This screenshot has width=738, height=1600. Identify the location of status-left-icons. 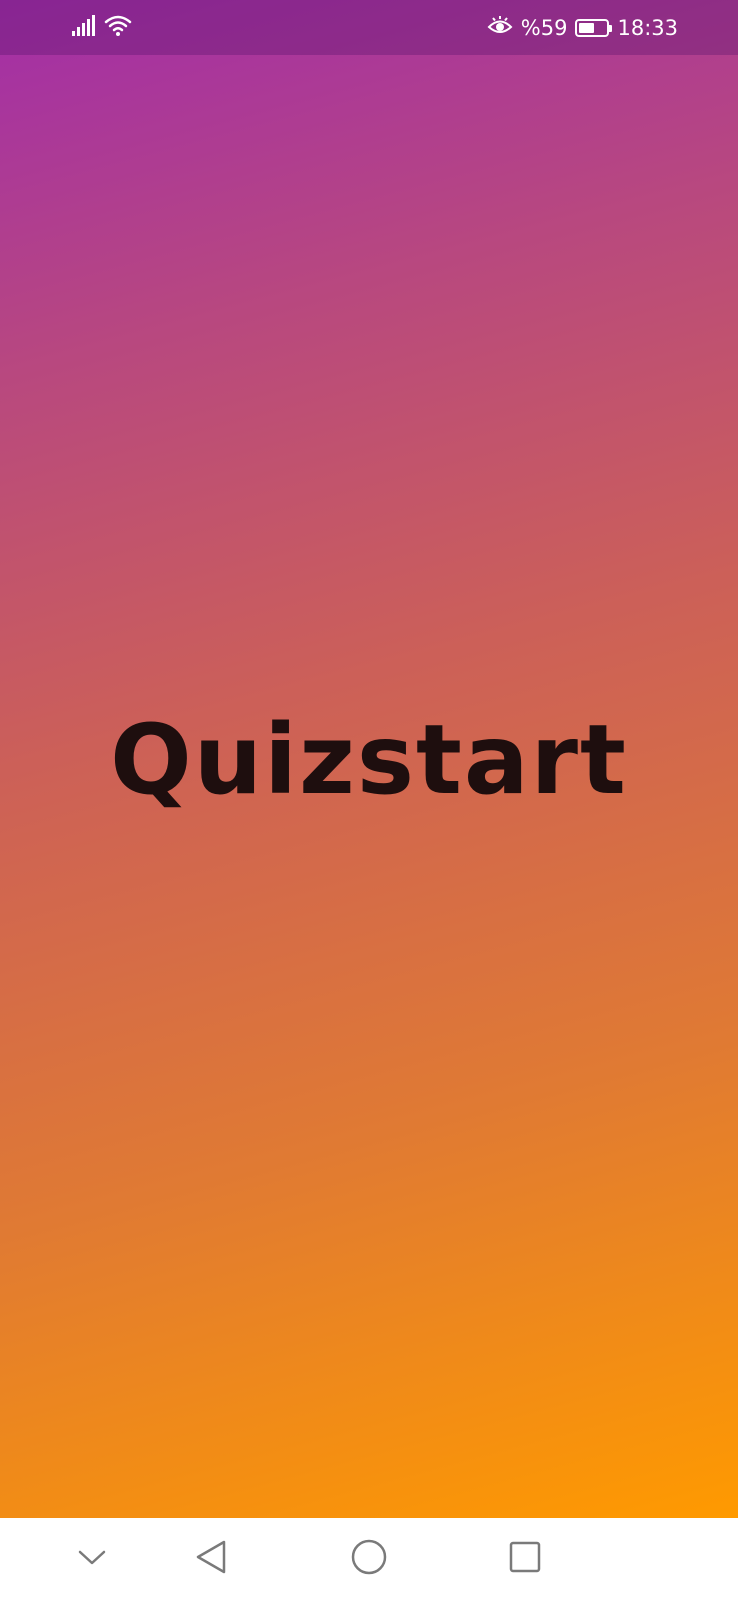
(102, 28).